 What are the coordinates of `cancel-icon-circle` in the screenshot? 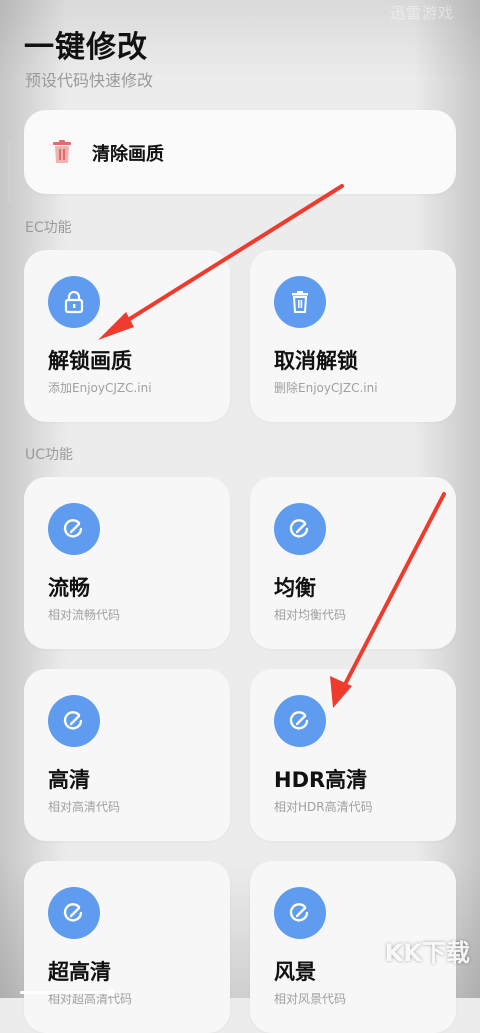 It's located at (300, 302).